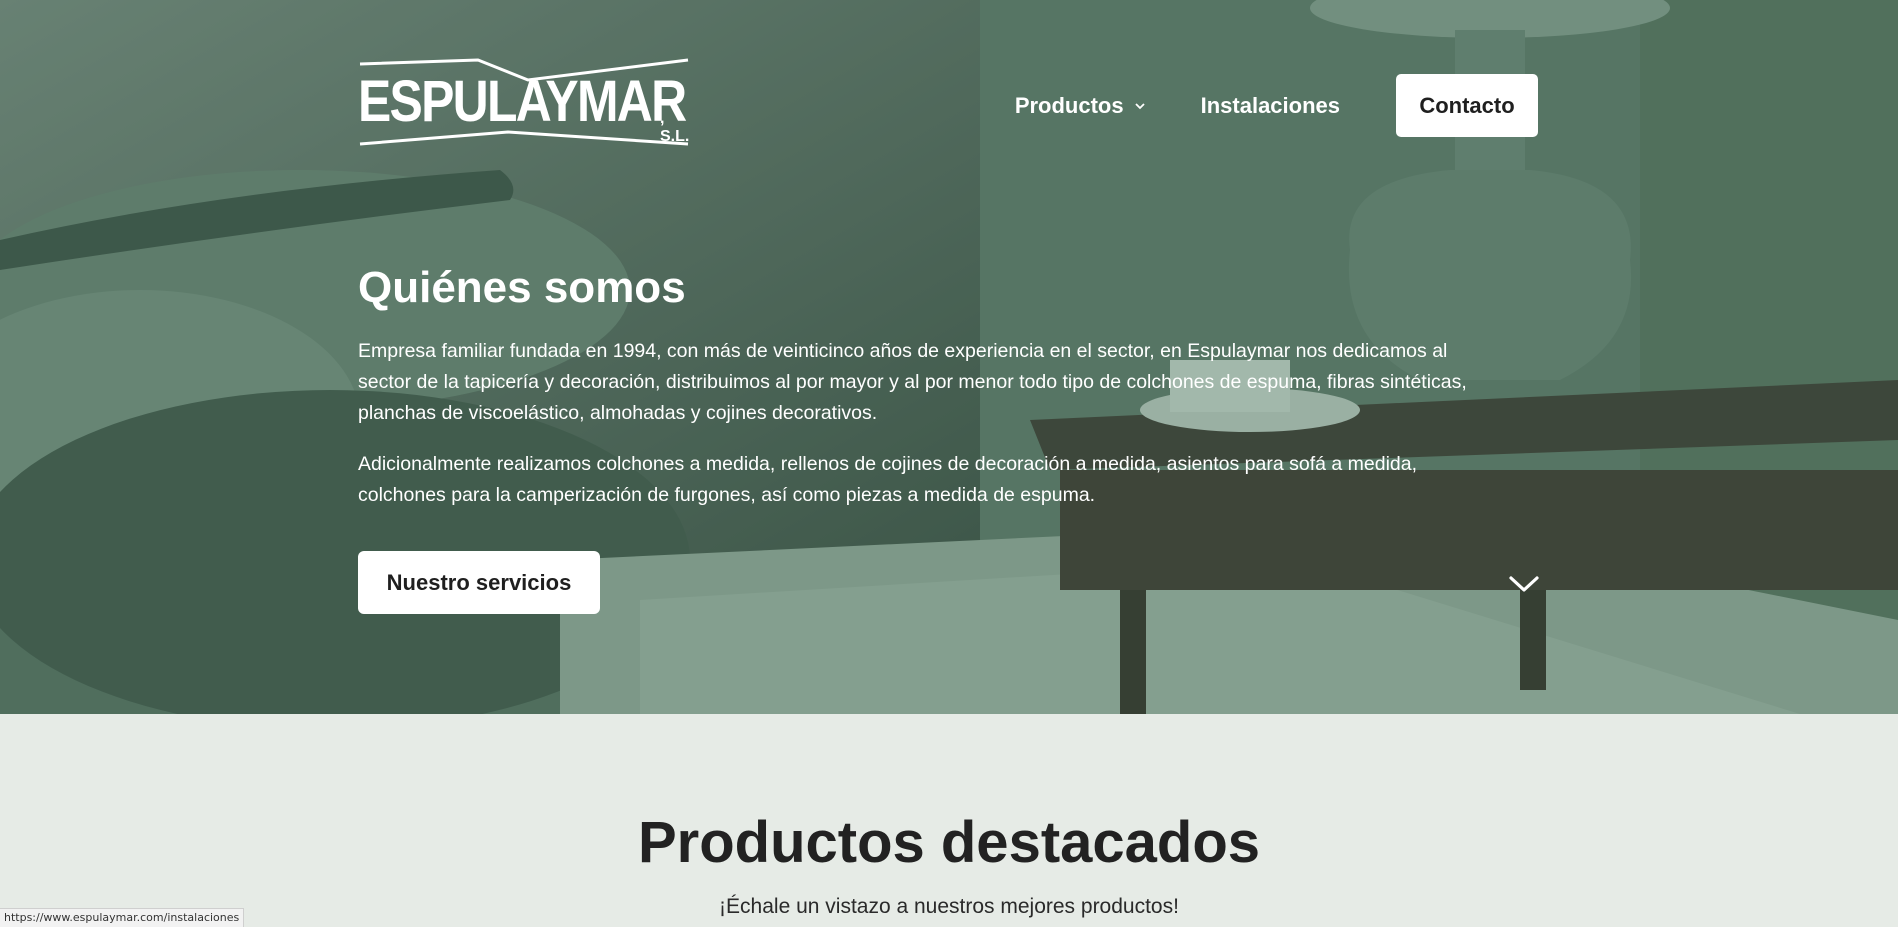  Describe the element at coordinates (675, 127) in the screenshot. I see `logo-suffix: , S.L.` at that location.